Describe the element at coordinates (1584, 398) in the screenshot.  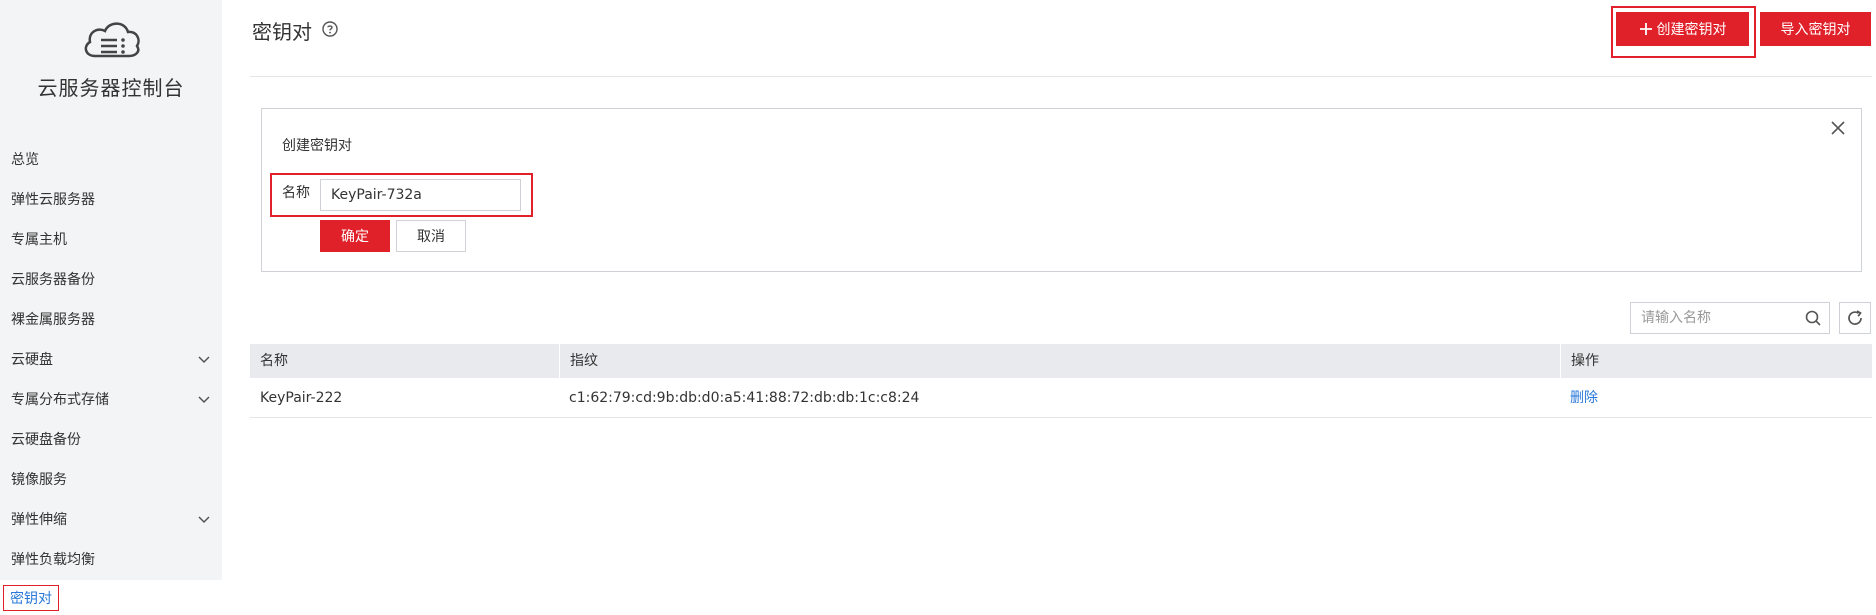
I see `delete-link: 删除` at that location.